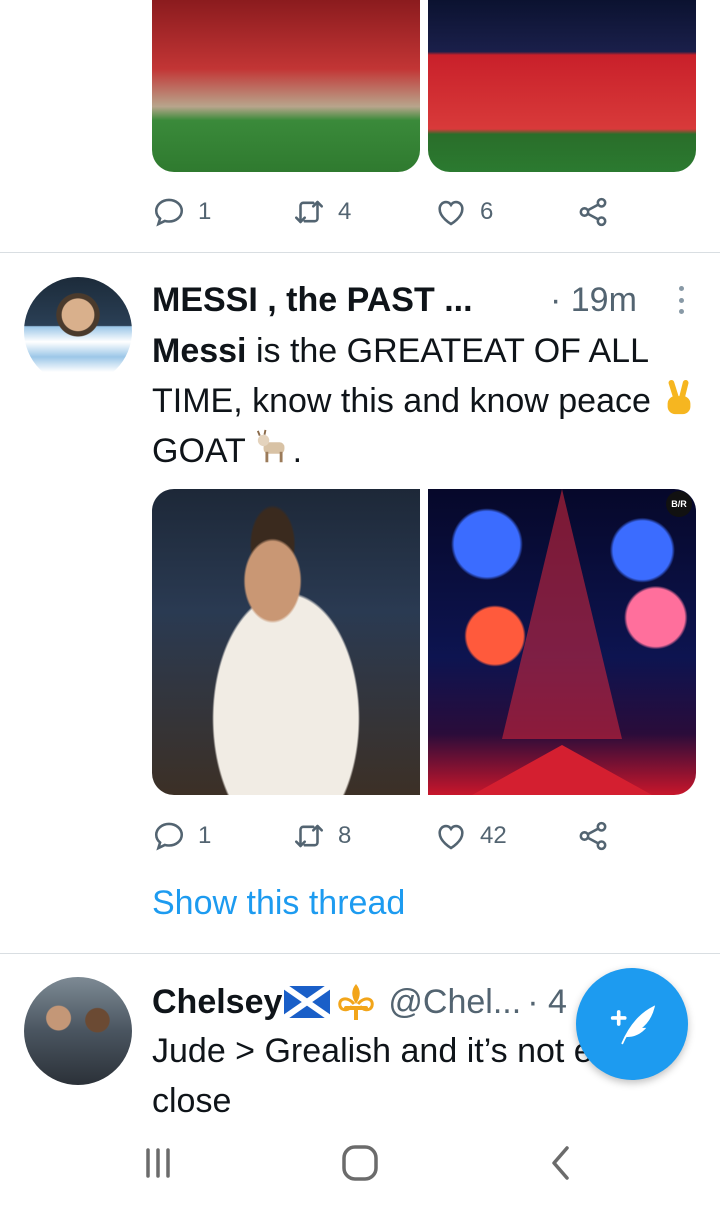 The image size is (720, 1208). I want to click on tweet-actions: 1 4 6, so click(392, 212).